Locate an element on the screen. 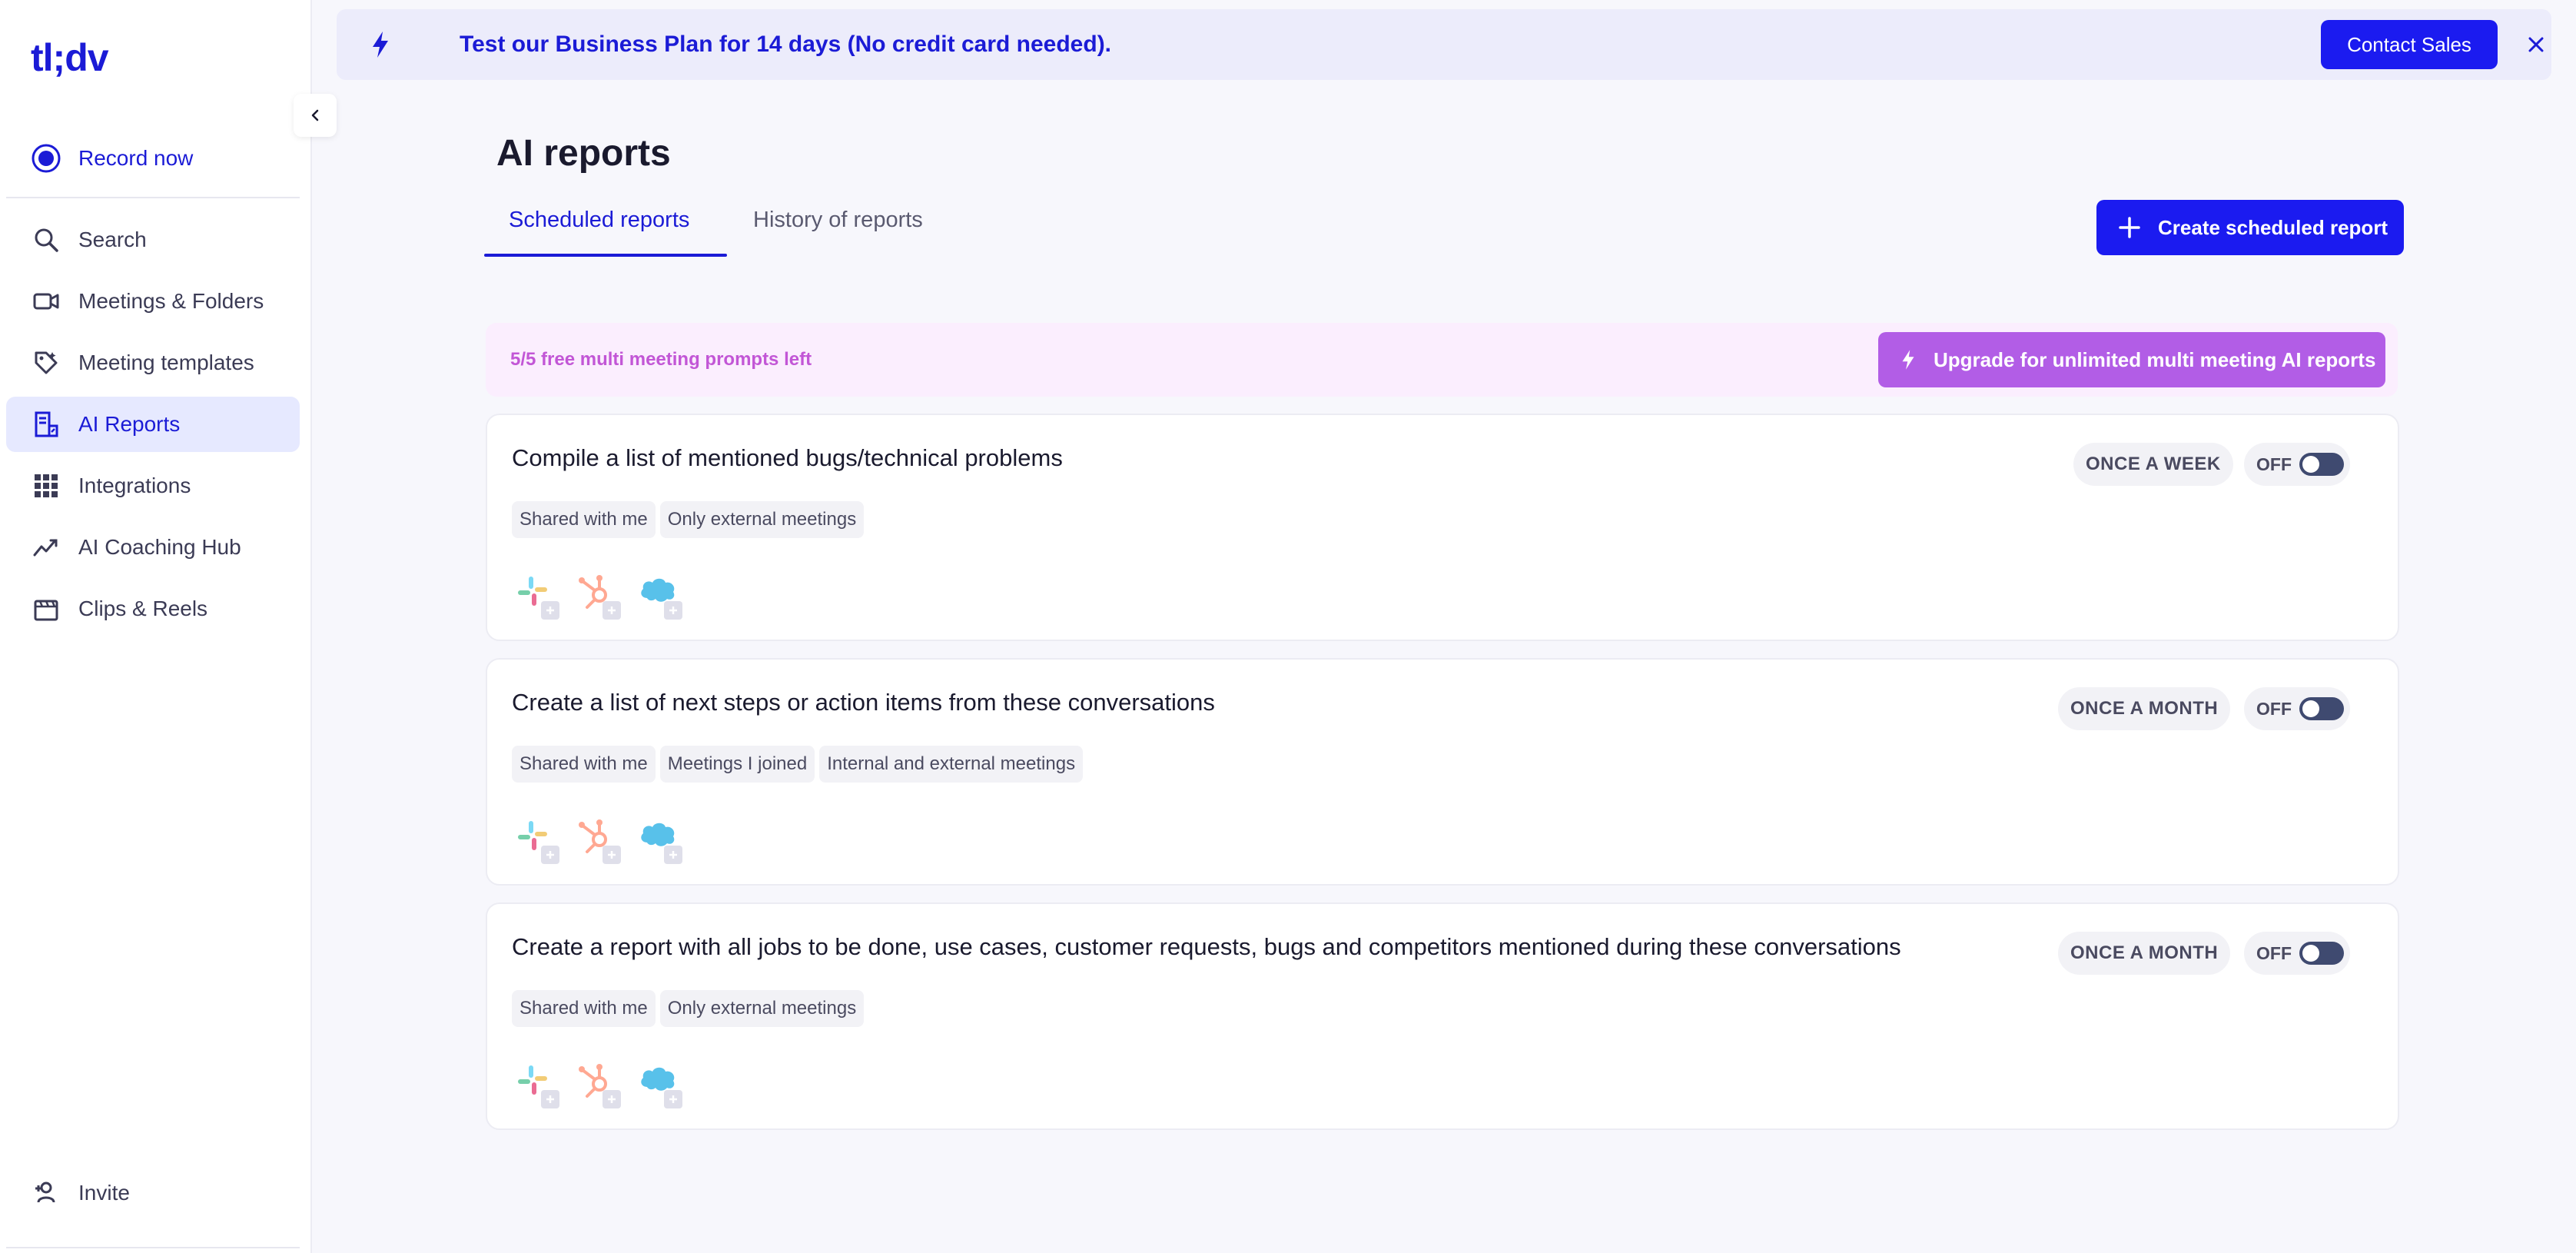 The image size is (2576, 1253). sidebar-item-label: AI Reports is located at coordinates (129, 424).